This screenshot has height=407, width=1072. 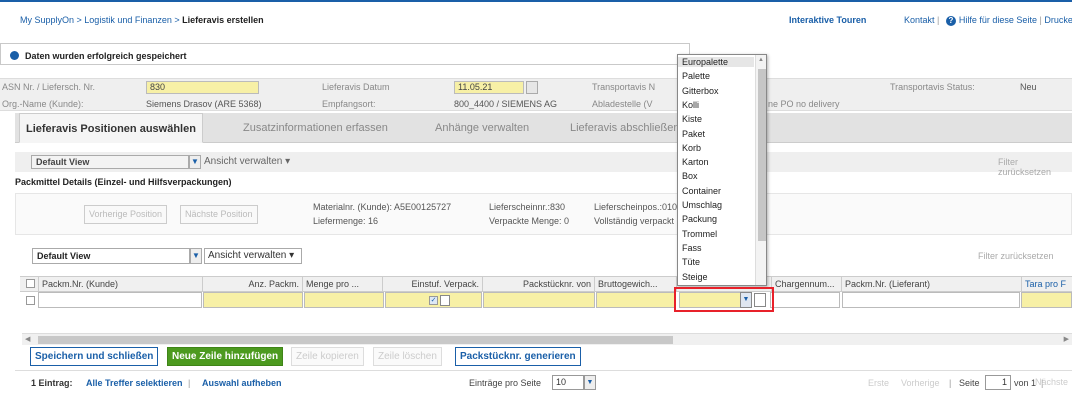 I want to click on date-label: Lieferavis Datum, so click(x=356, y=87).